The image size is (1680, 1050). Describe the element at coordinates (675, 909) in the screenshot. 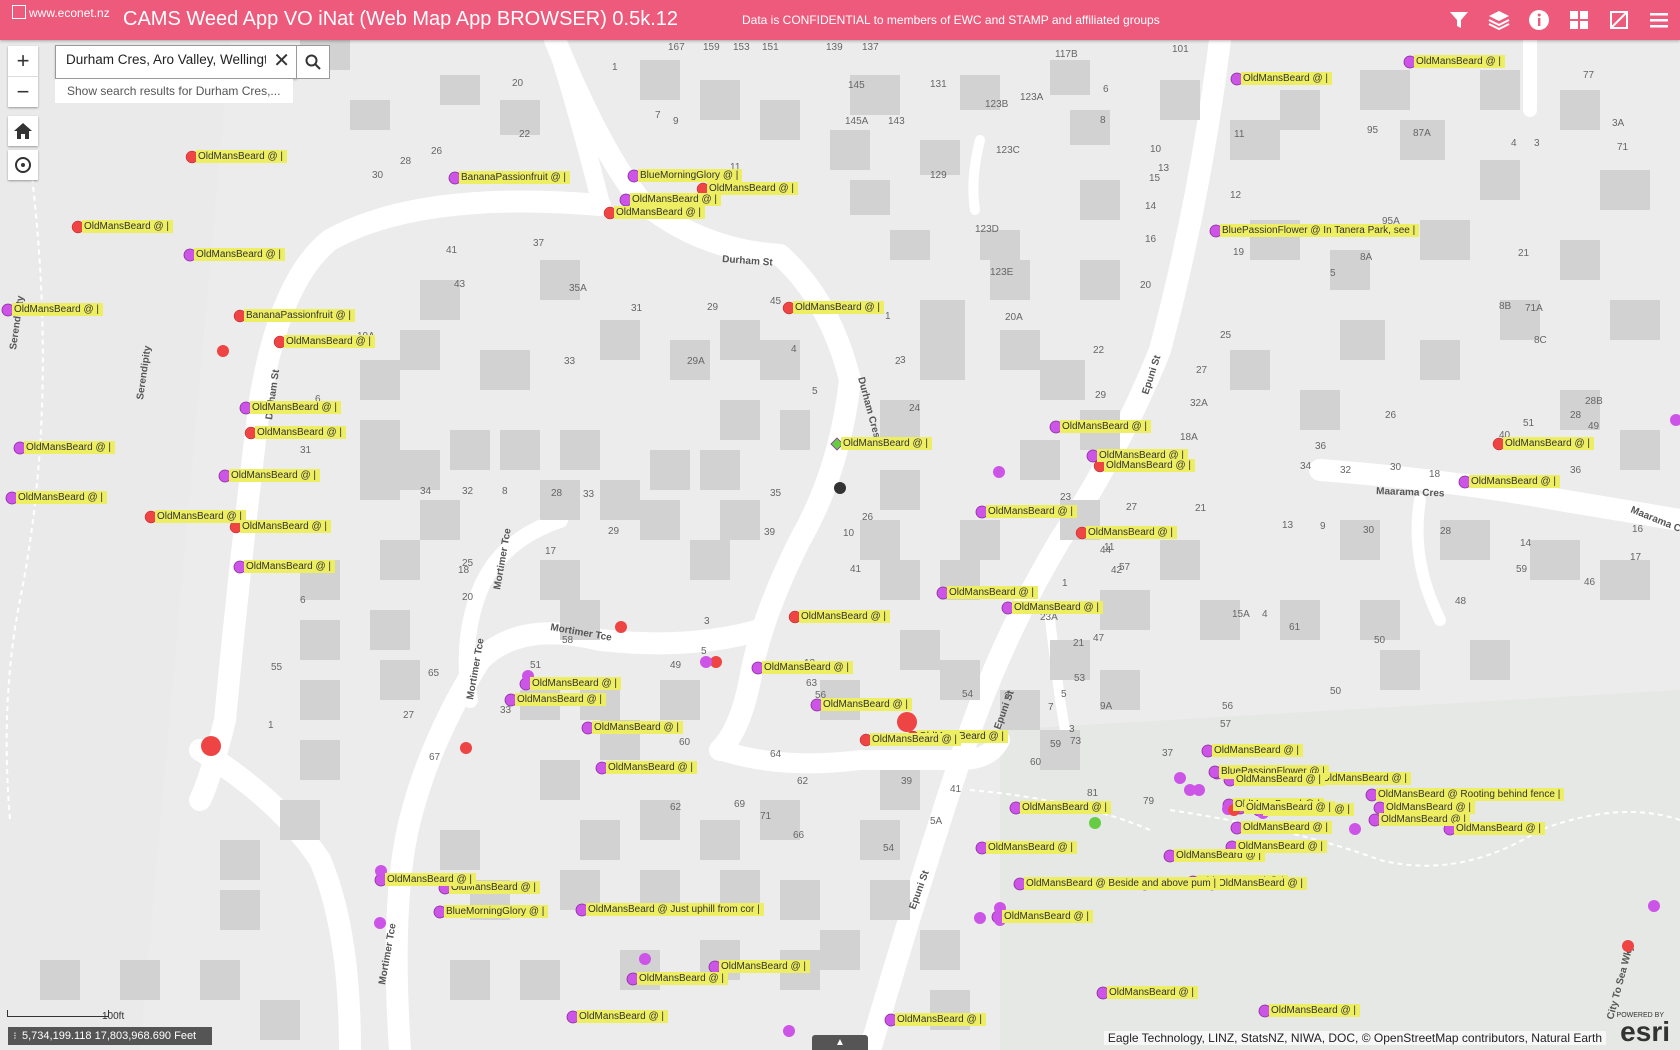

I see `observation-label: OldMansBeard @ Just uphill from cor |` at that location.